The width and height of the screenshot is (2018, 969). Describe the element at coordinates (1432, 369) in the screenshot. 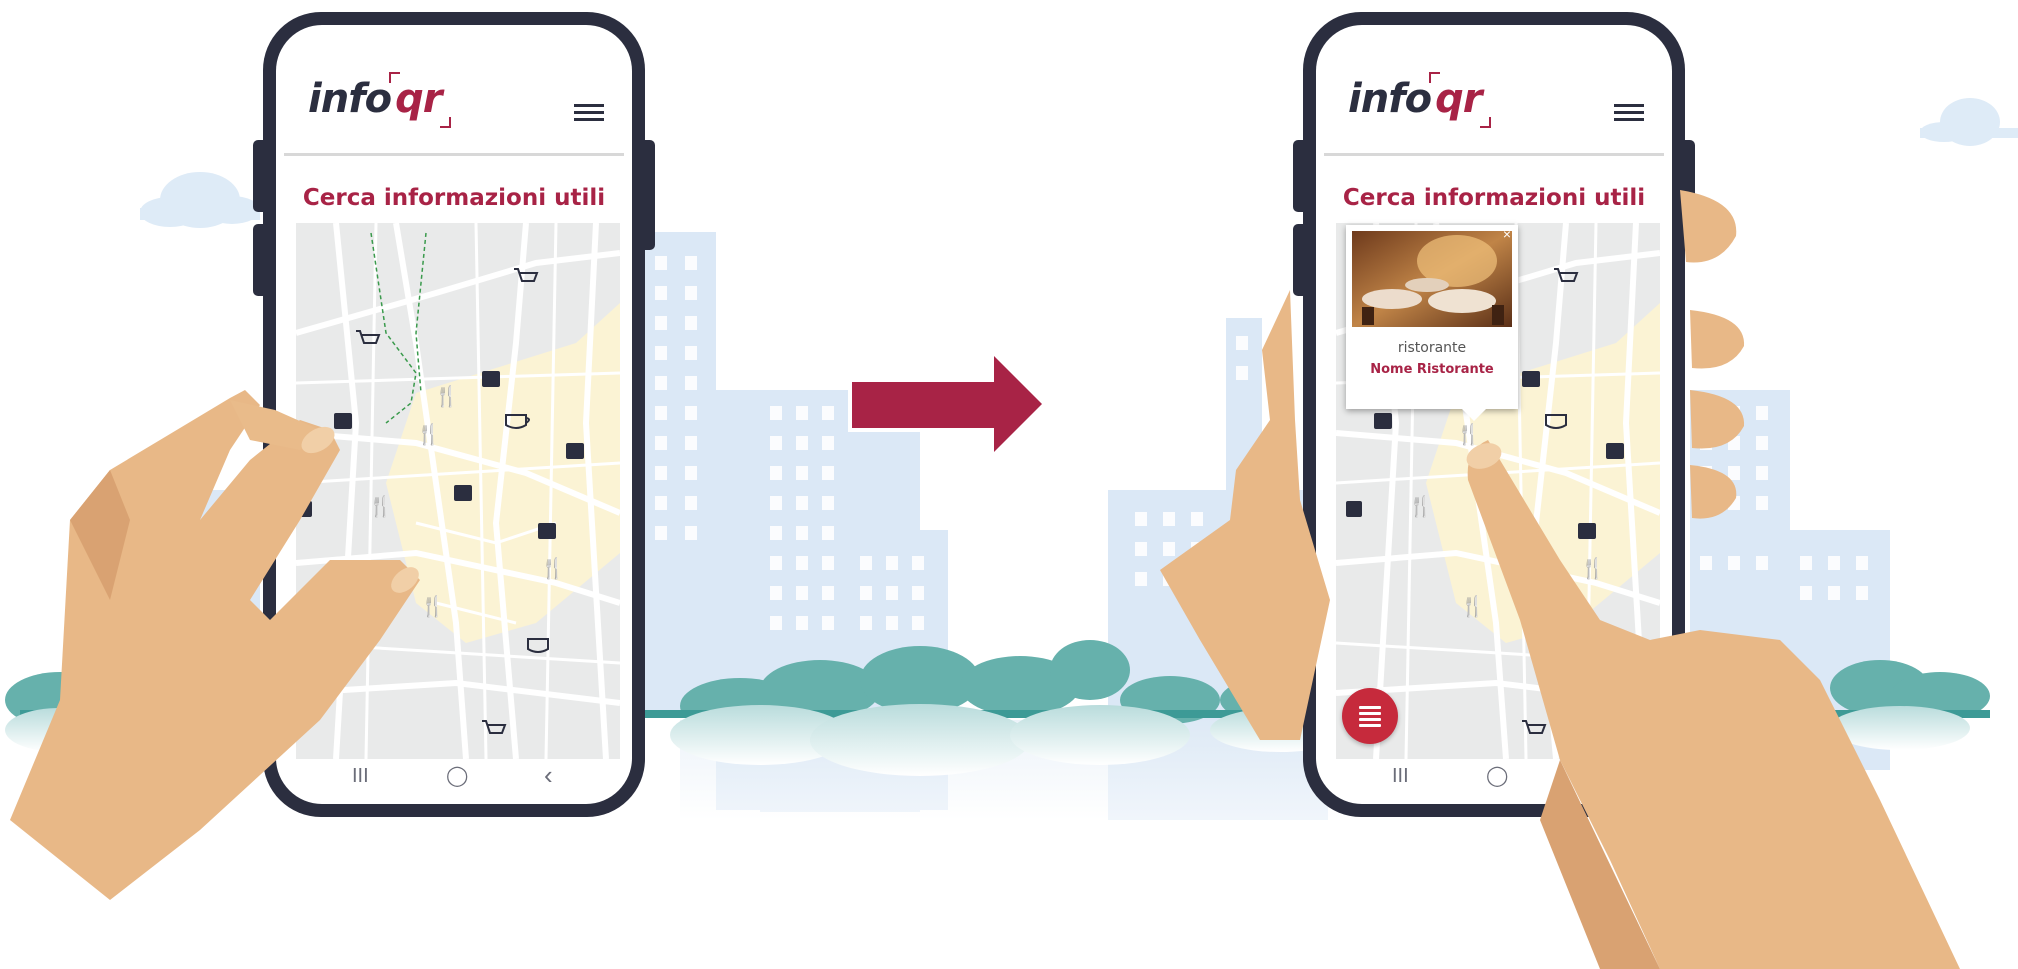

I see `poi-name-link: Nome Ristorante` at that location.